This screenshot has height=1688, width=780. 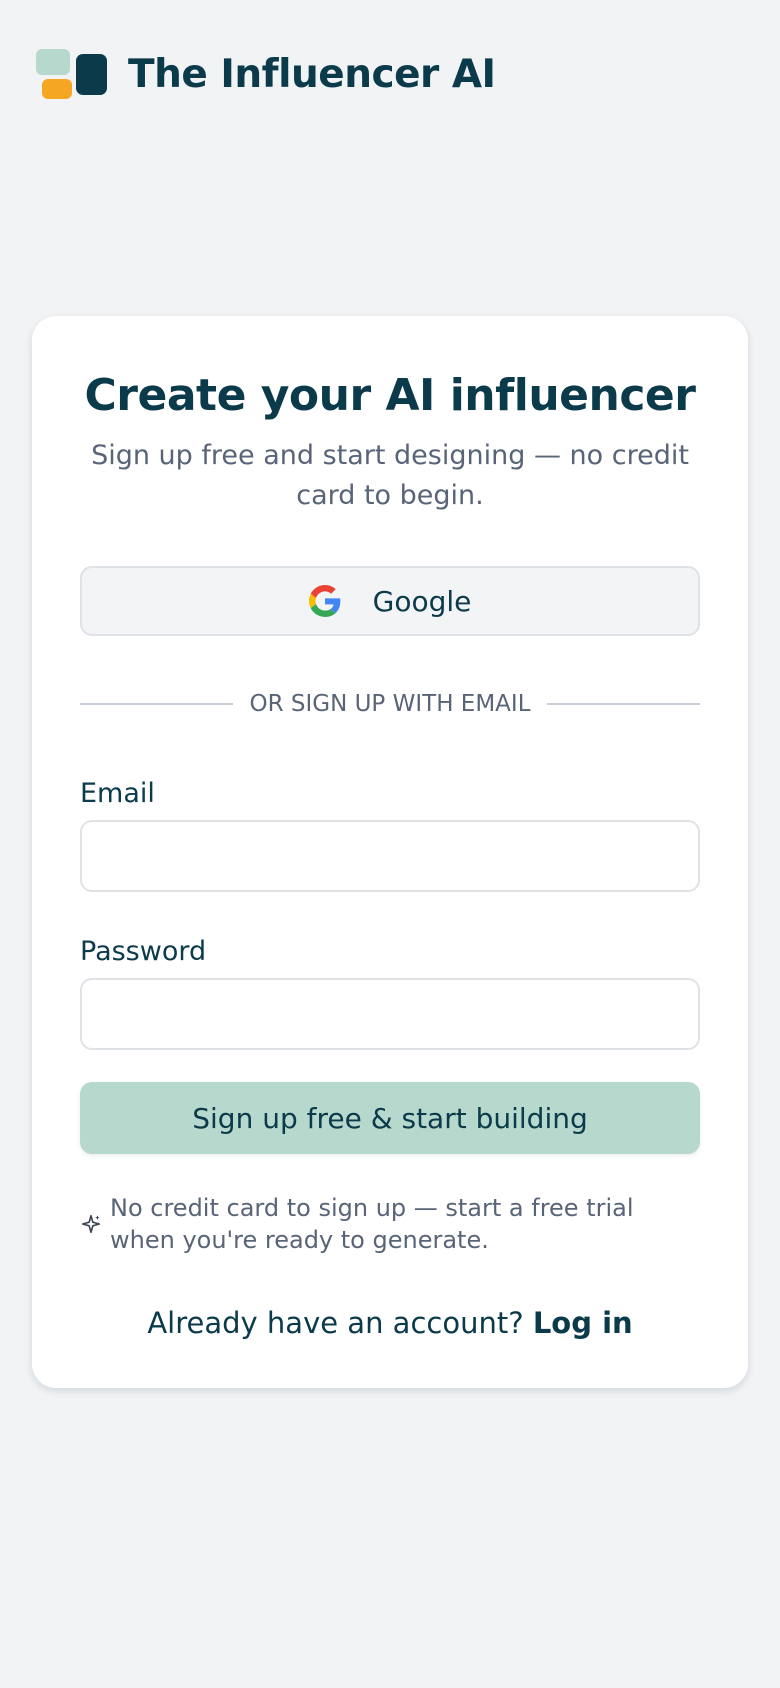 What do you see at coordinates (157, 704) in the screenshot?
I see `divider-line-left` at bounding box center [157, 704].